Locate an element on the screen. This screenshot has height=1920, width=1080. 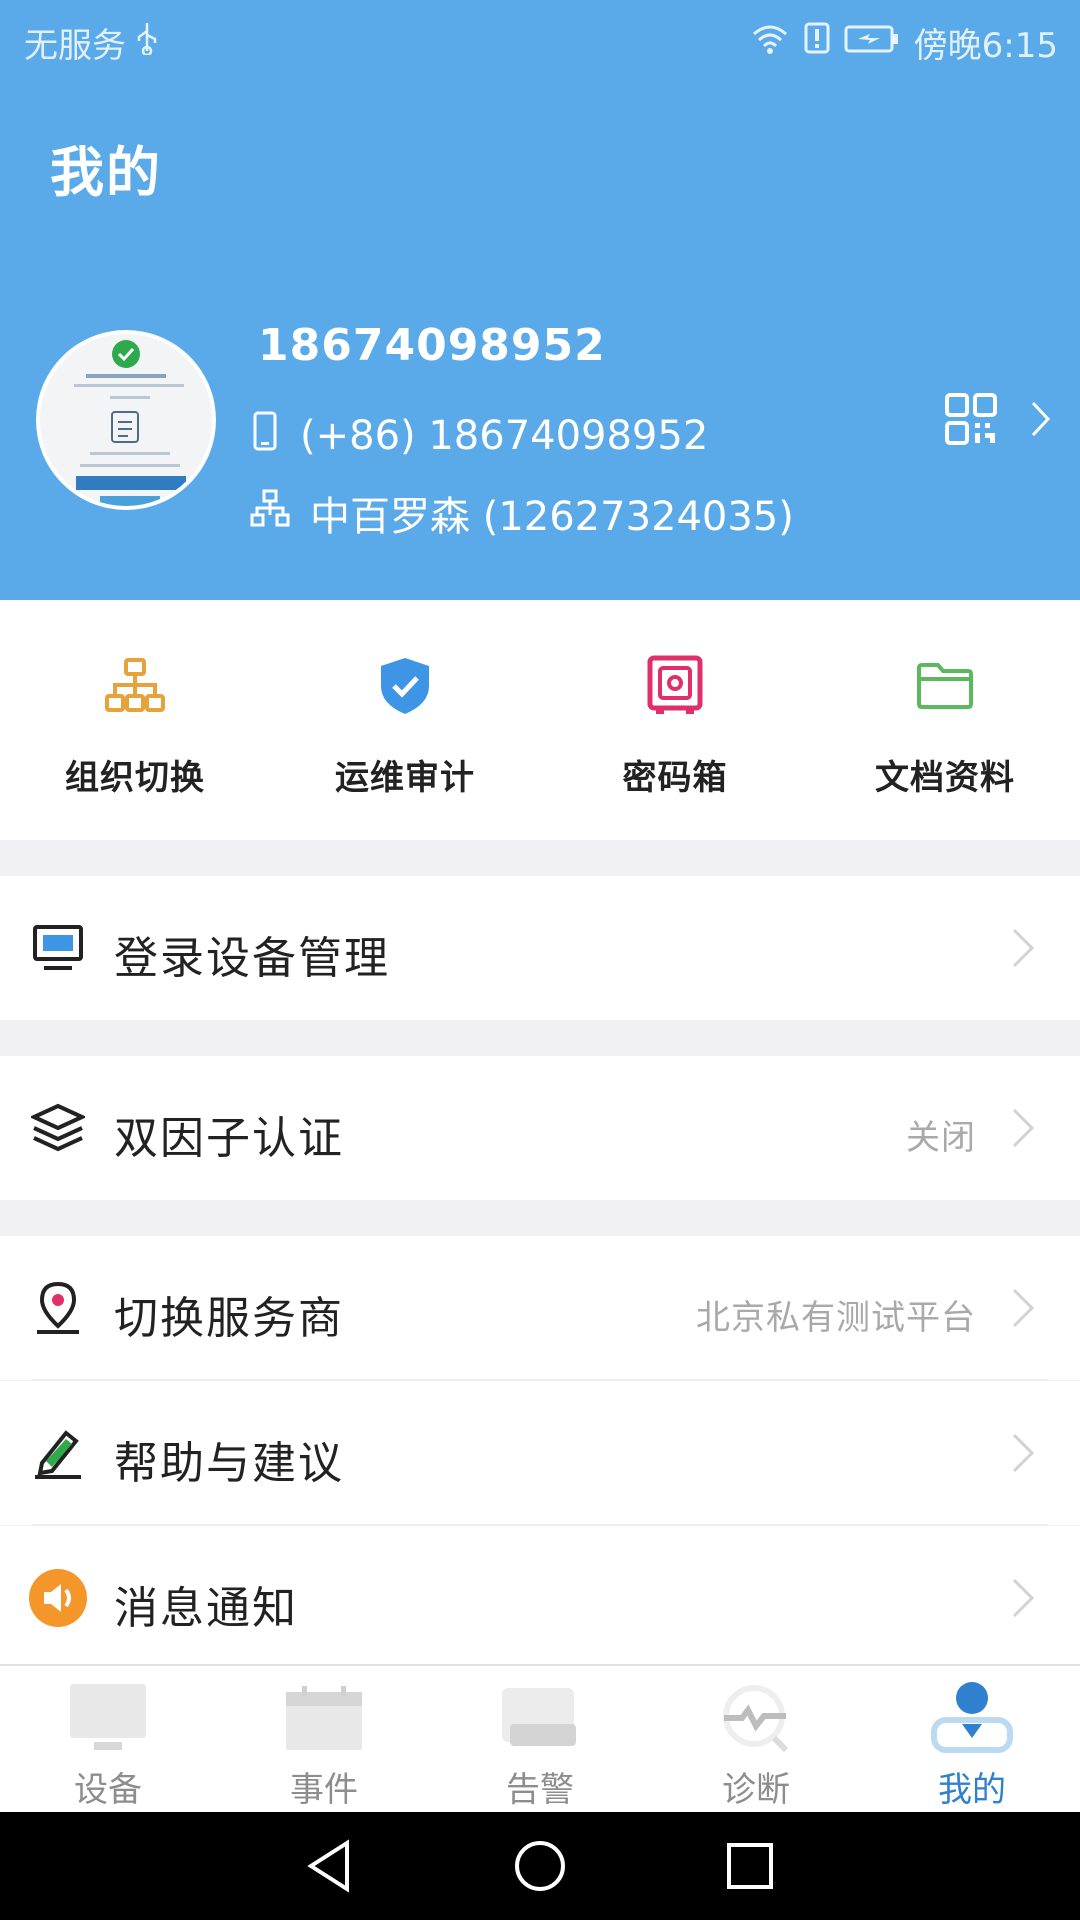
home-icon is located at coordinates (540, 1866).